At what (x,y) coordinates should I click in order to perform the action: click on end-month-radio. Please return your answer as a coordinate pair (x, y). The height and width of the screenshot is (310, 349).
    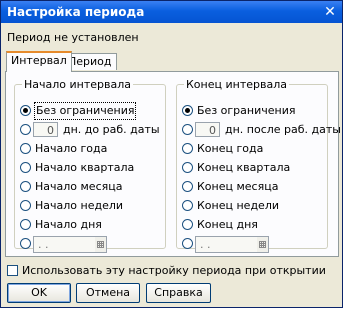
    Looking at the image, I should click on (187, 186).